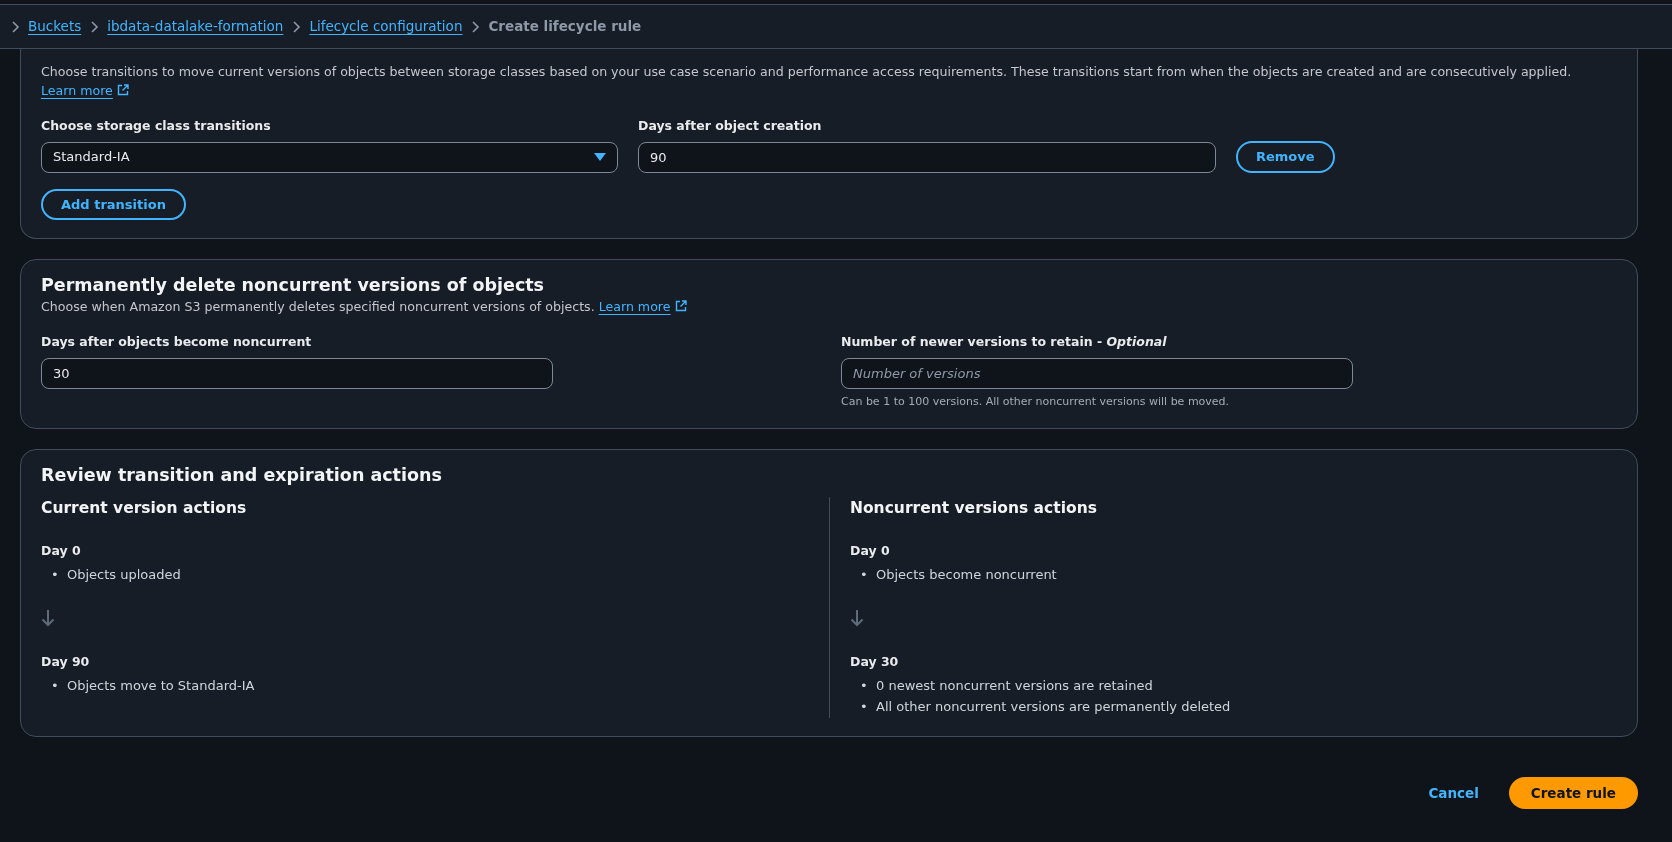 Image resolution: width=1672 pixels, height=842 pixels. Describe the element at coordinates (875, 662) in the screenshot. I see `day-label: Day 30` at that location.